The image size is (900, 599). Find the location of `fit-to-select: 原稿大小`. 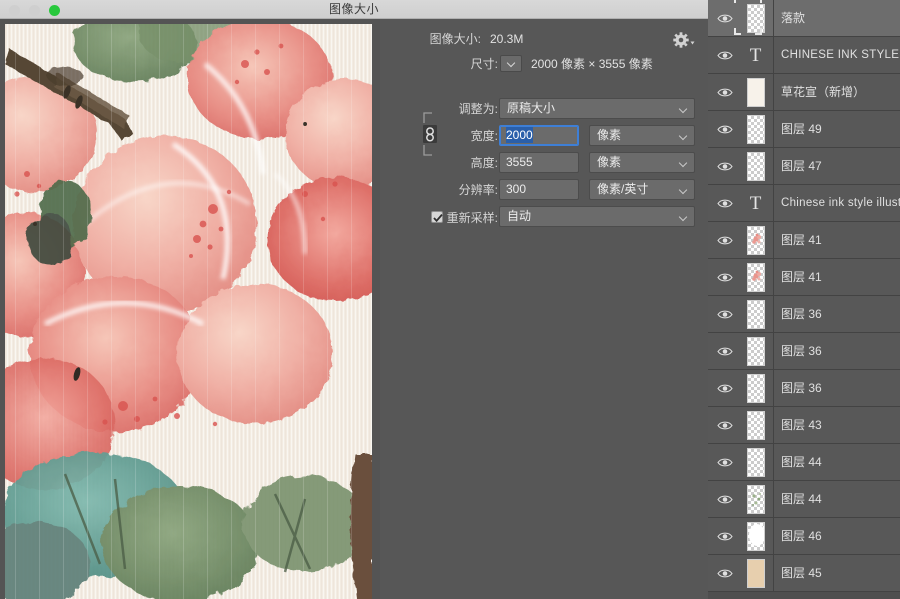

fit-to-select: 原稿大小 is located at coordinates (597, 108).